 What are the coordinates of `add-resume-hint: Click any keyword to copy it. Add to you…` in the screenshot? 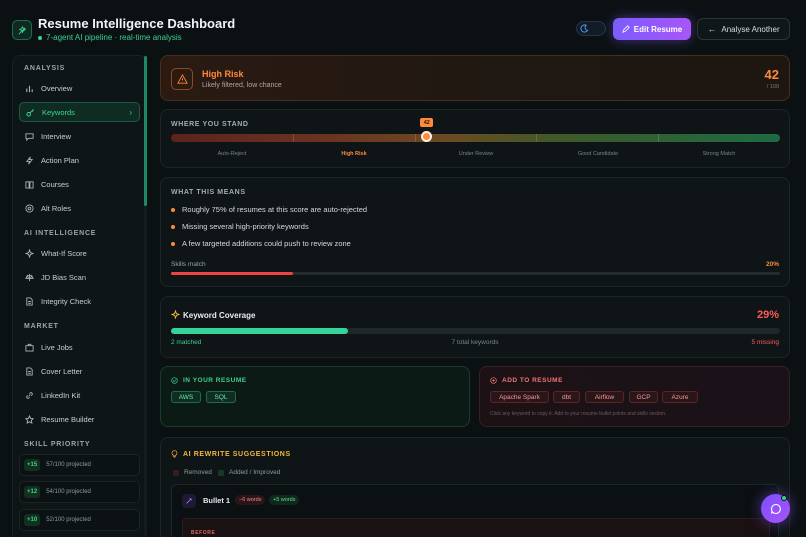 It's located at (578, 414).